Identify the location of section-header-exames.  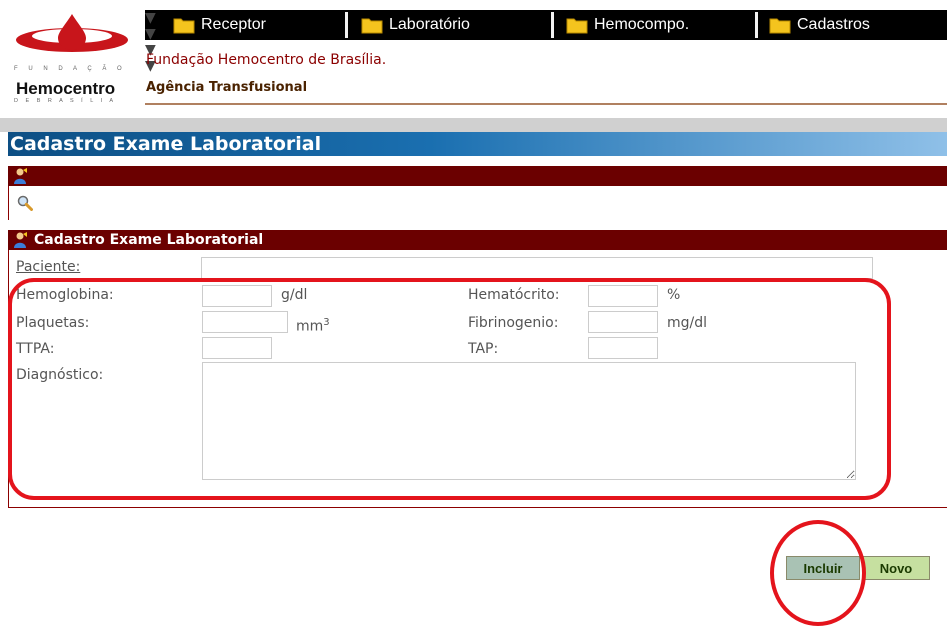
(477, 176).